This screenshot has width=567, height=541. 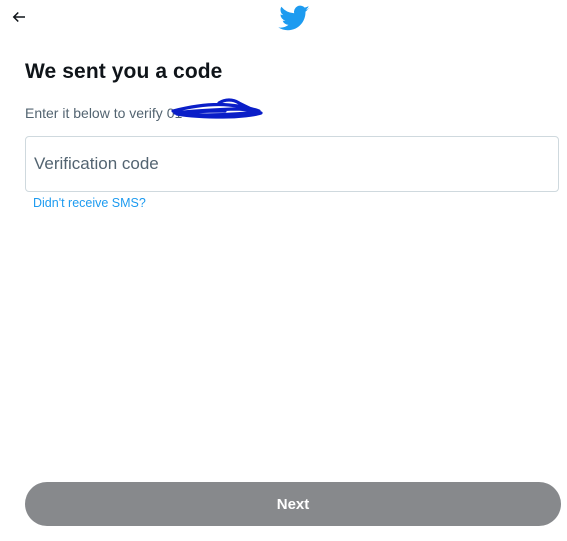 I want to click on twitter-bird-icon, so click(x=294, y=18).